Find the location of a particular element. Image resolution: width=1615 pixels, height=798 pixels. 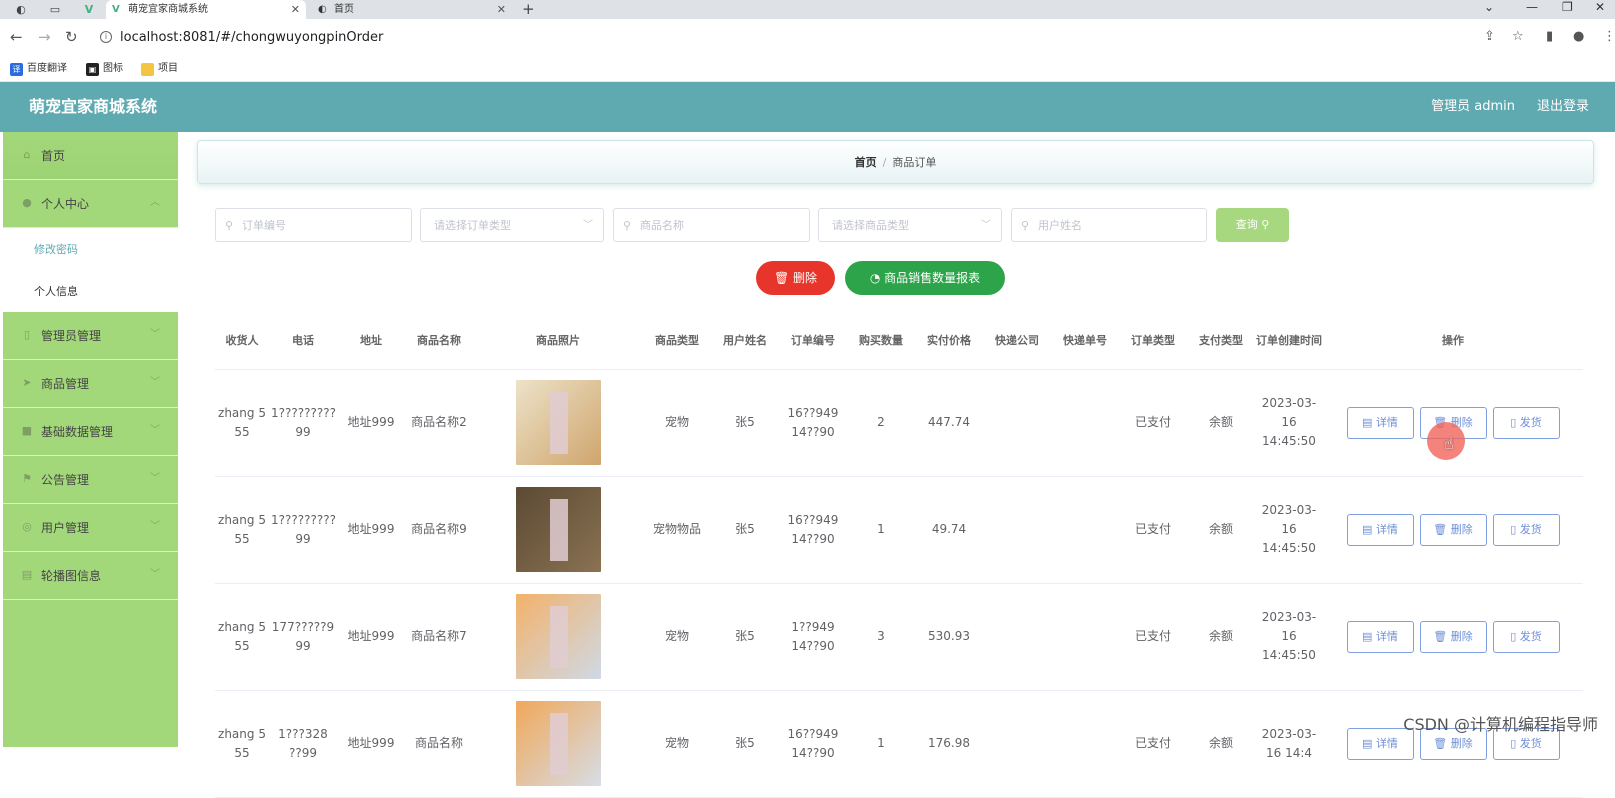

sidebar-item-label: 个人中心 is located at coordinates (65, 204).